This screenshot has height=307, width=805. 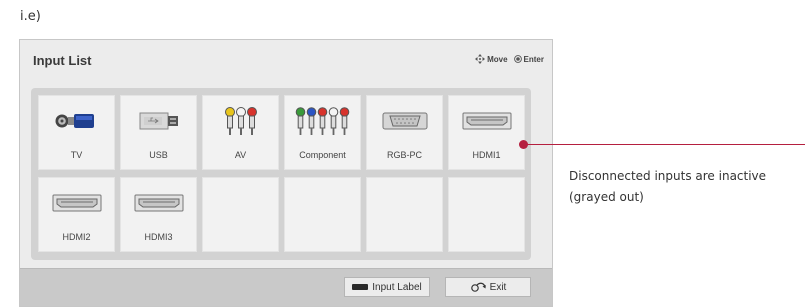 I want to click on exit-button-text: Exit, so click(x=498, y=287).